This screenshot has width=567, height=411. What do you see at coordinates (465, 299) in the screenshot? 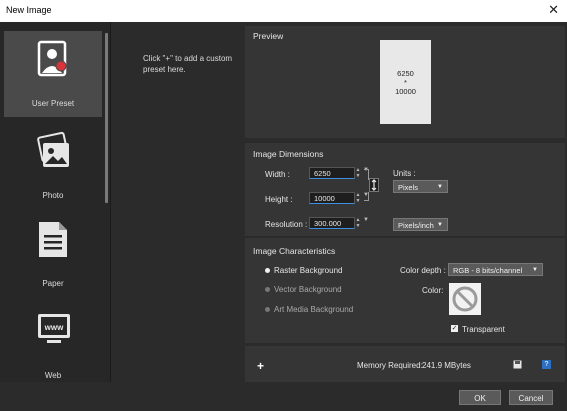
I see `no-color-swatch-icon` at bounding box center [465, 299].